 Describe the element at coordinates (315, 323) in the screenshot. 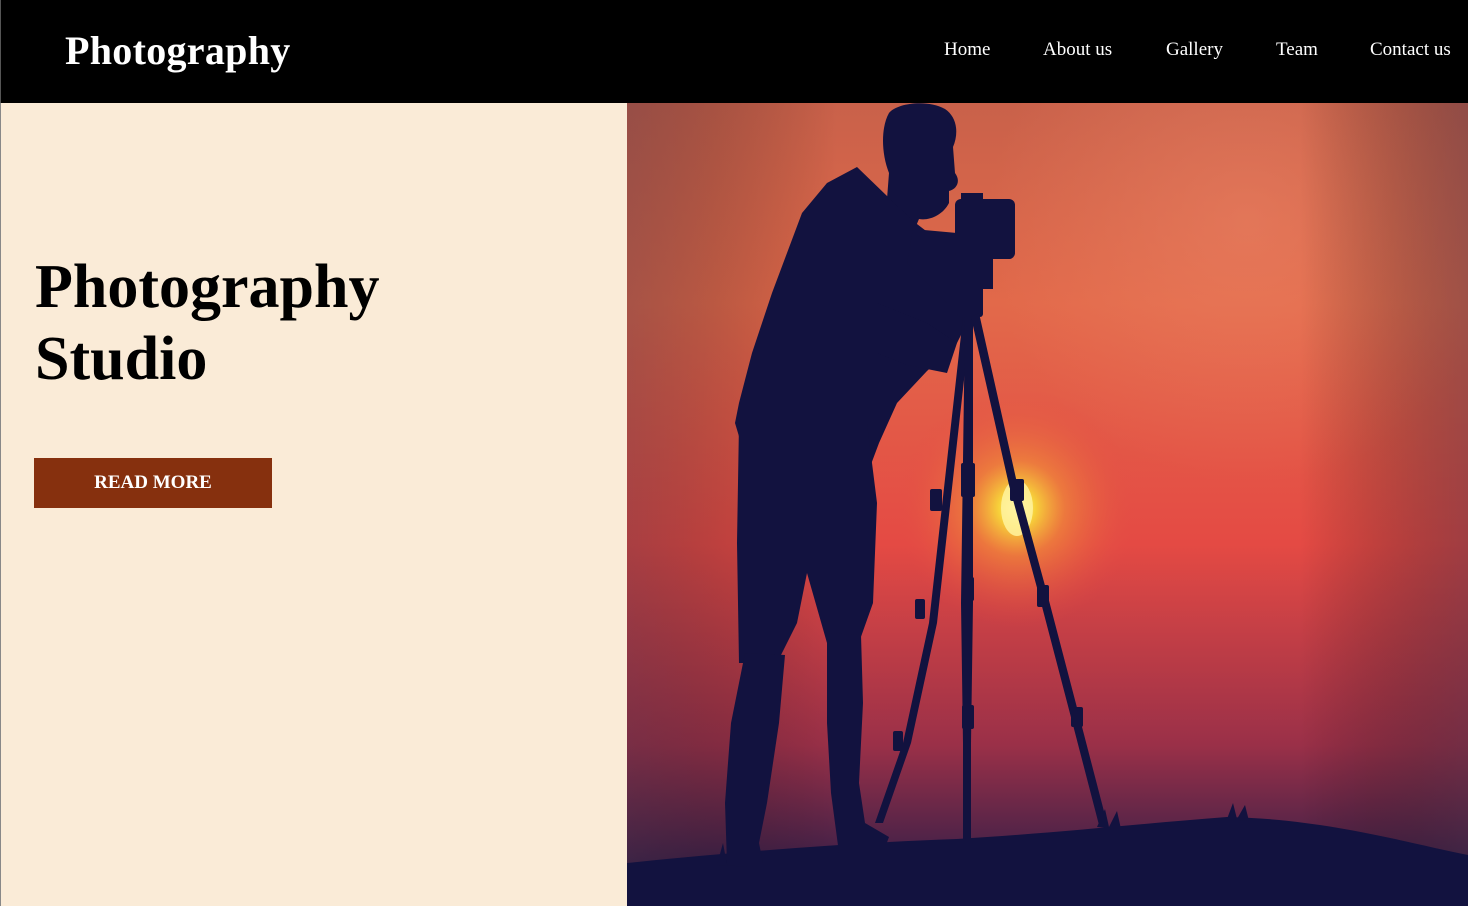

I see `hero-title: Photography Studio` at that location.